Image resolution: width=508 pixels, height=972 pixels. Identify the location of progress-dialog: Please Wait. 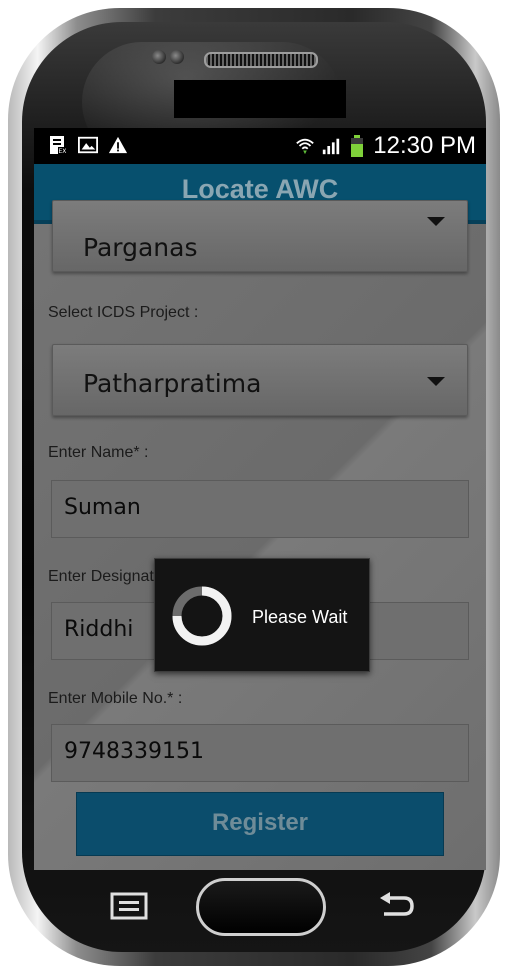
(262, 615).